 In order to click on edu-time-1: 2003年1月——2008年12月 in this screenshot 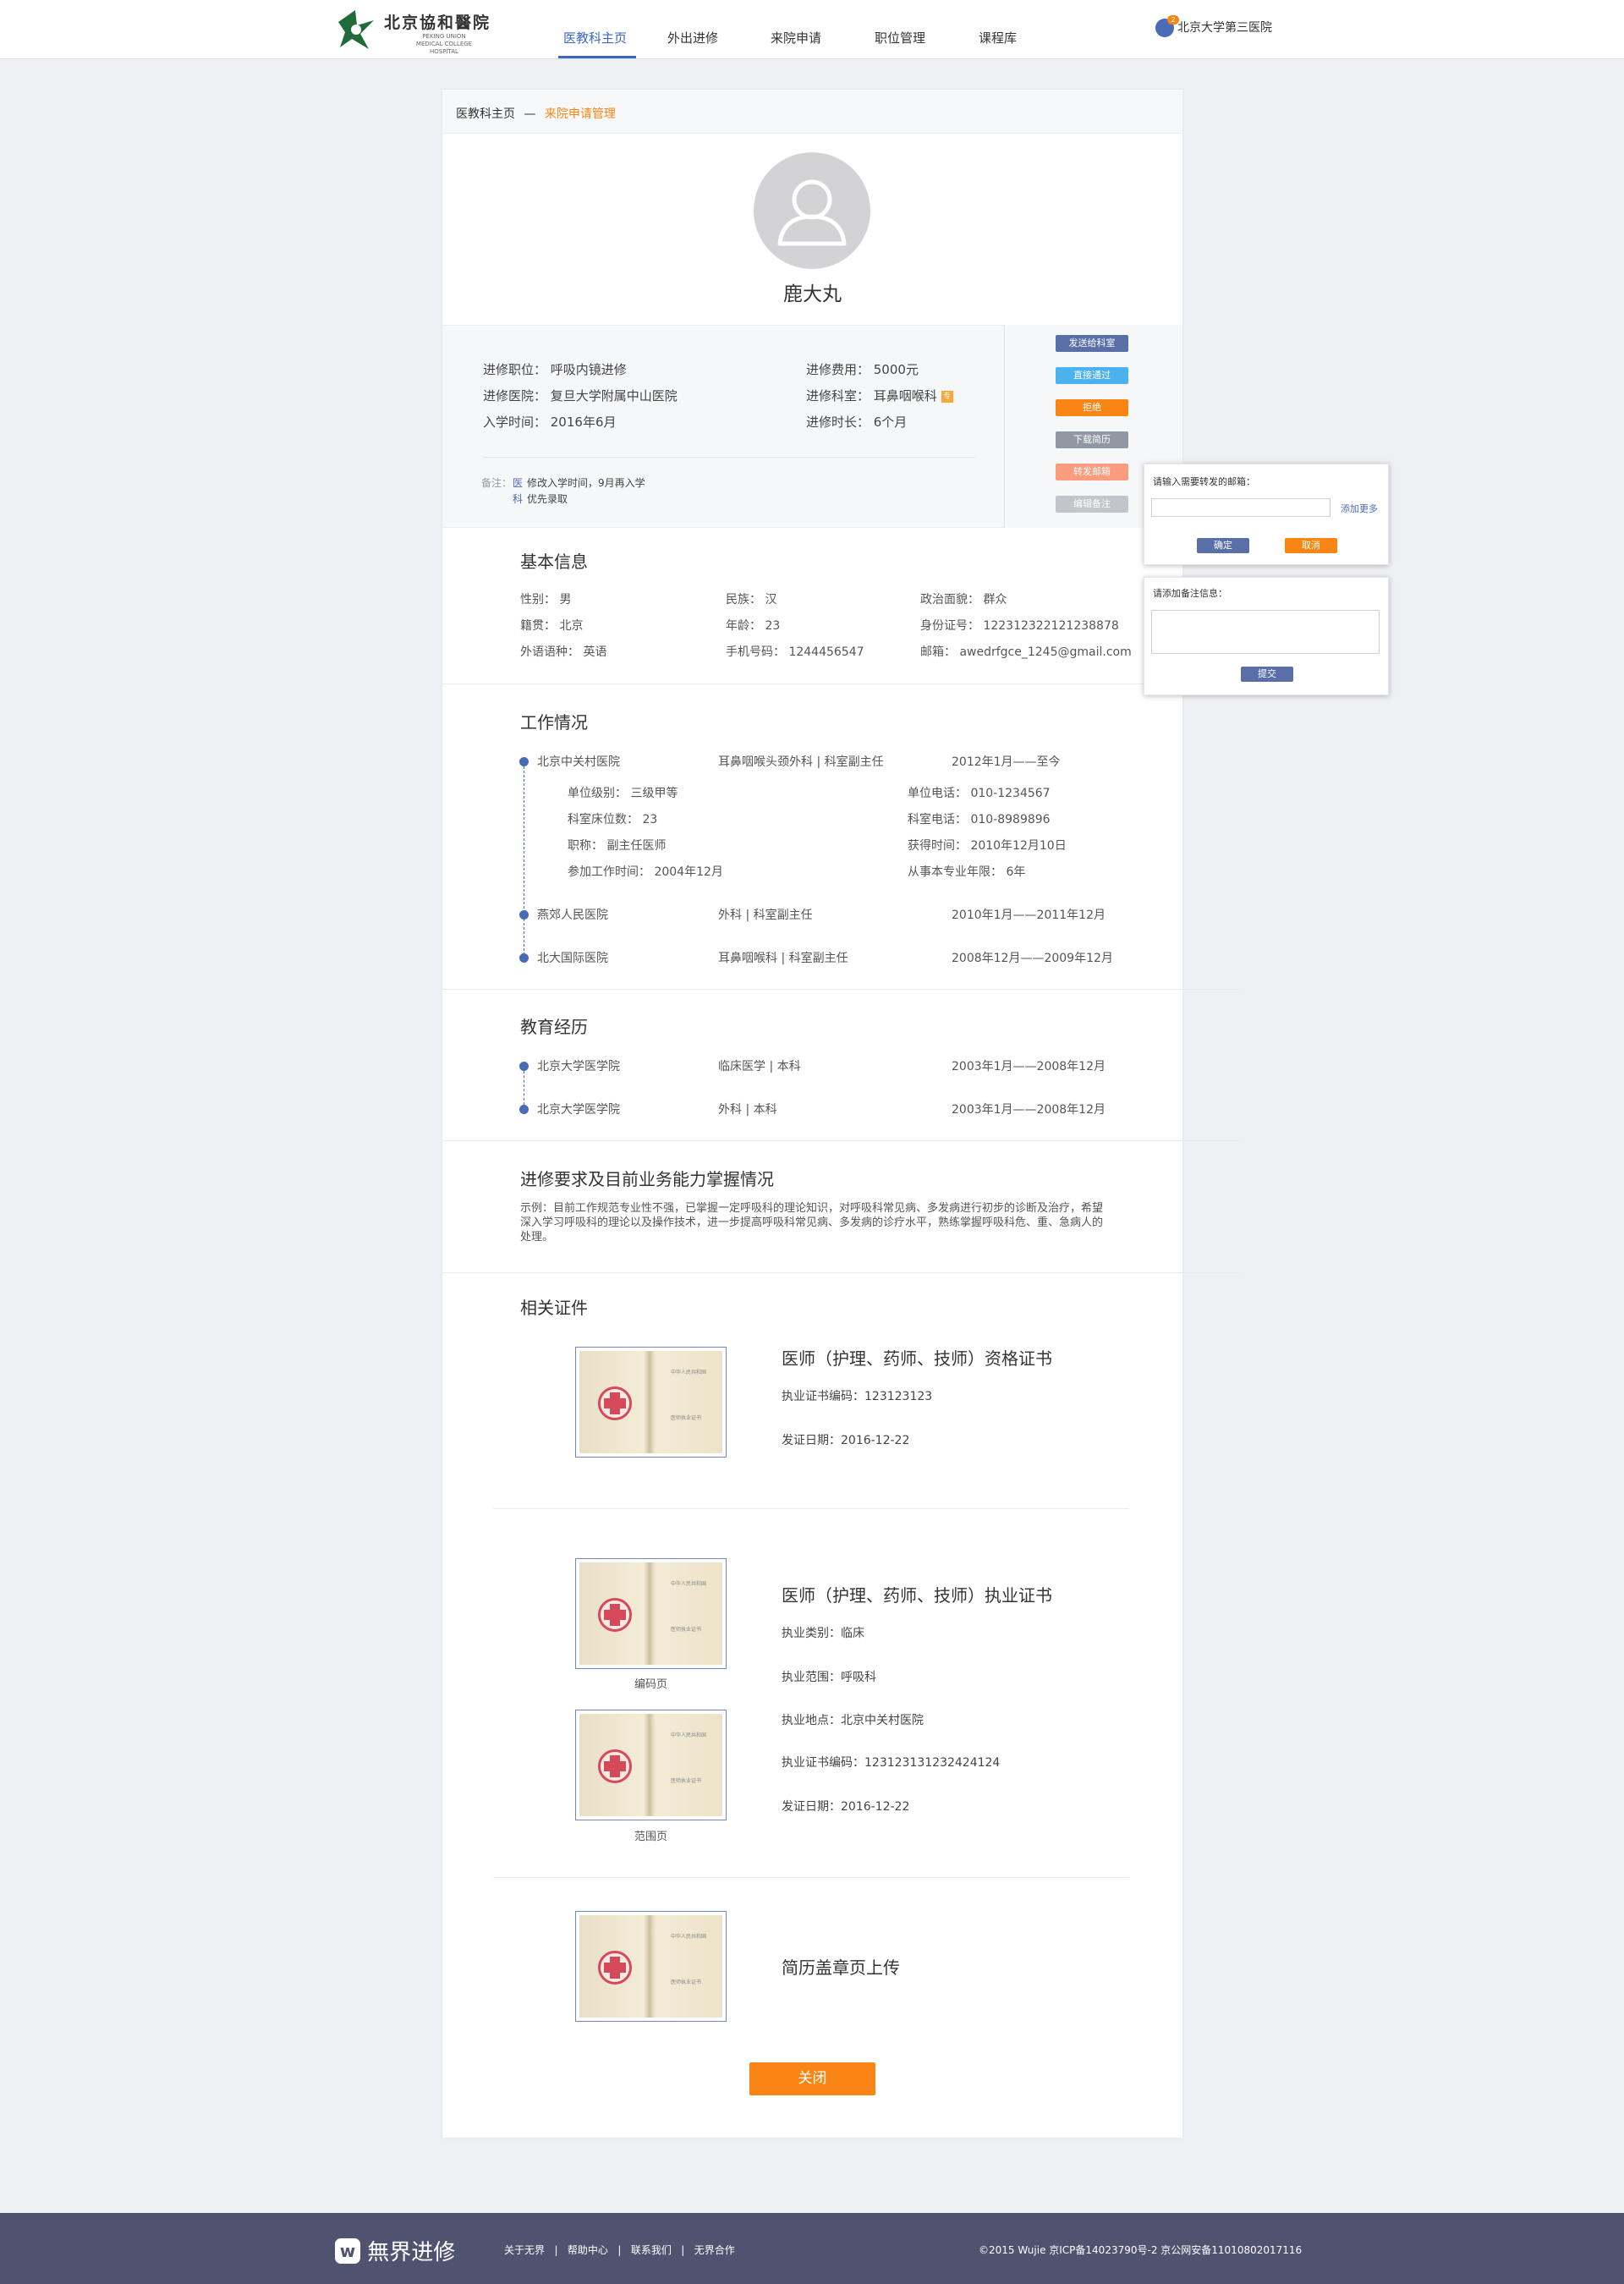, I will do `click(1029, 1066)`.